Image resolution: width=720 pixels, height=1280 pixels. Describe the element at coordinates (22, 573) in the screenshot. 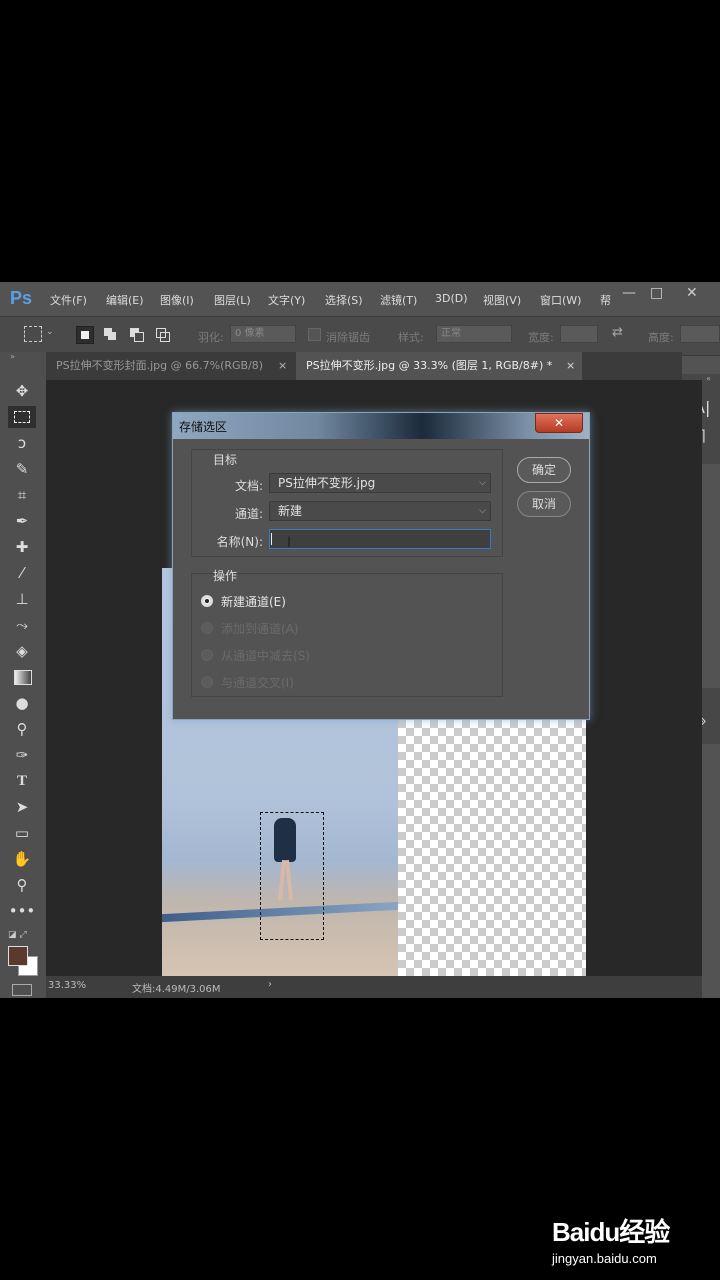

I see `brush-tool-icon: ⁄` at that location.